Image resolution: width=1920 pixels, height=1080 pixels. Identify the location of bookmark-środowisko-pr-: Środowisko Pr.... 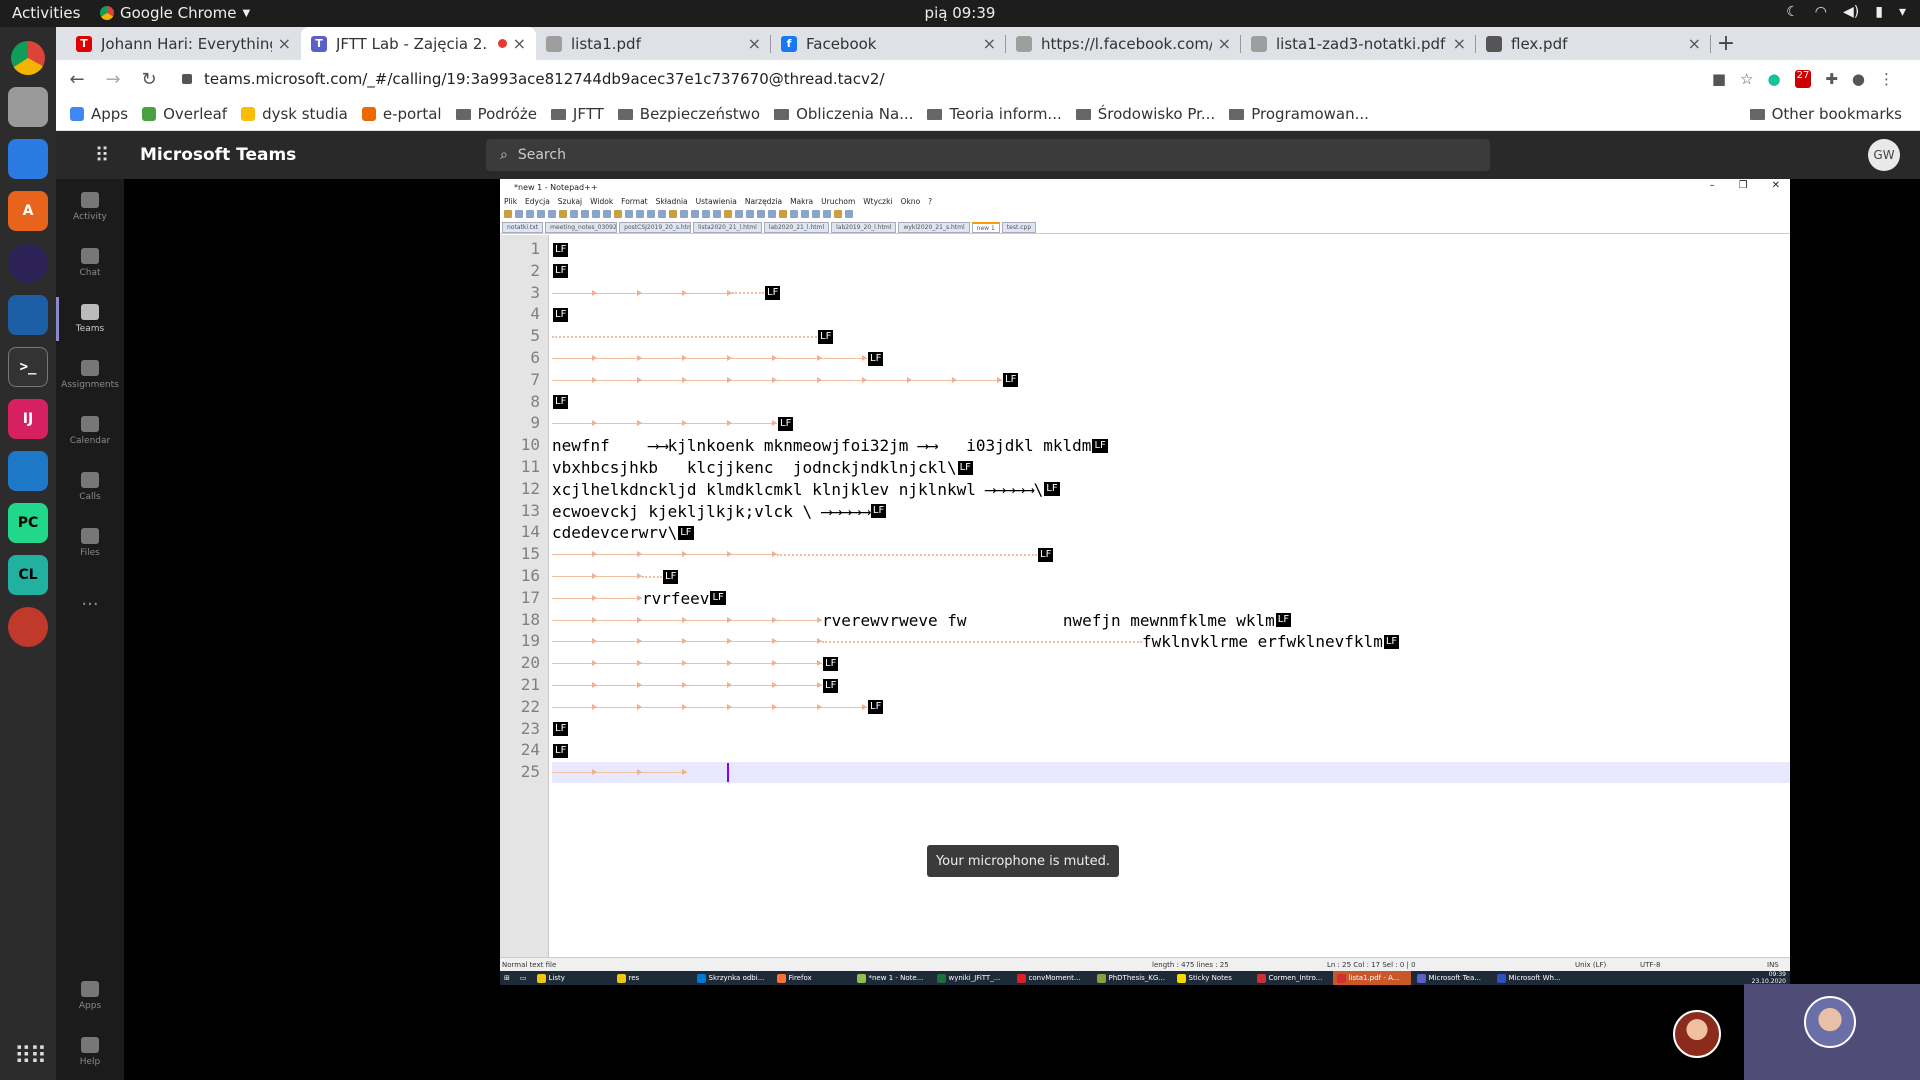
(1145, 114).